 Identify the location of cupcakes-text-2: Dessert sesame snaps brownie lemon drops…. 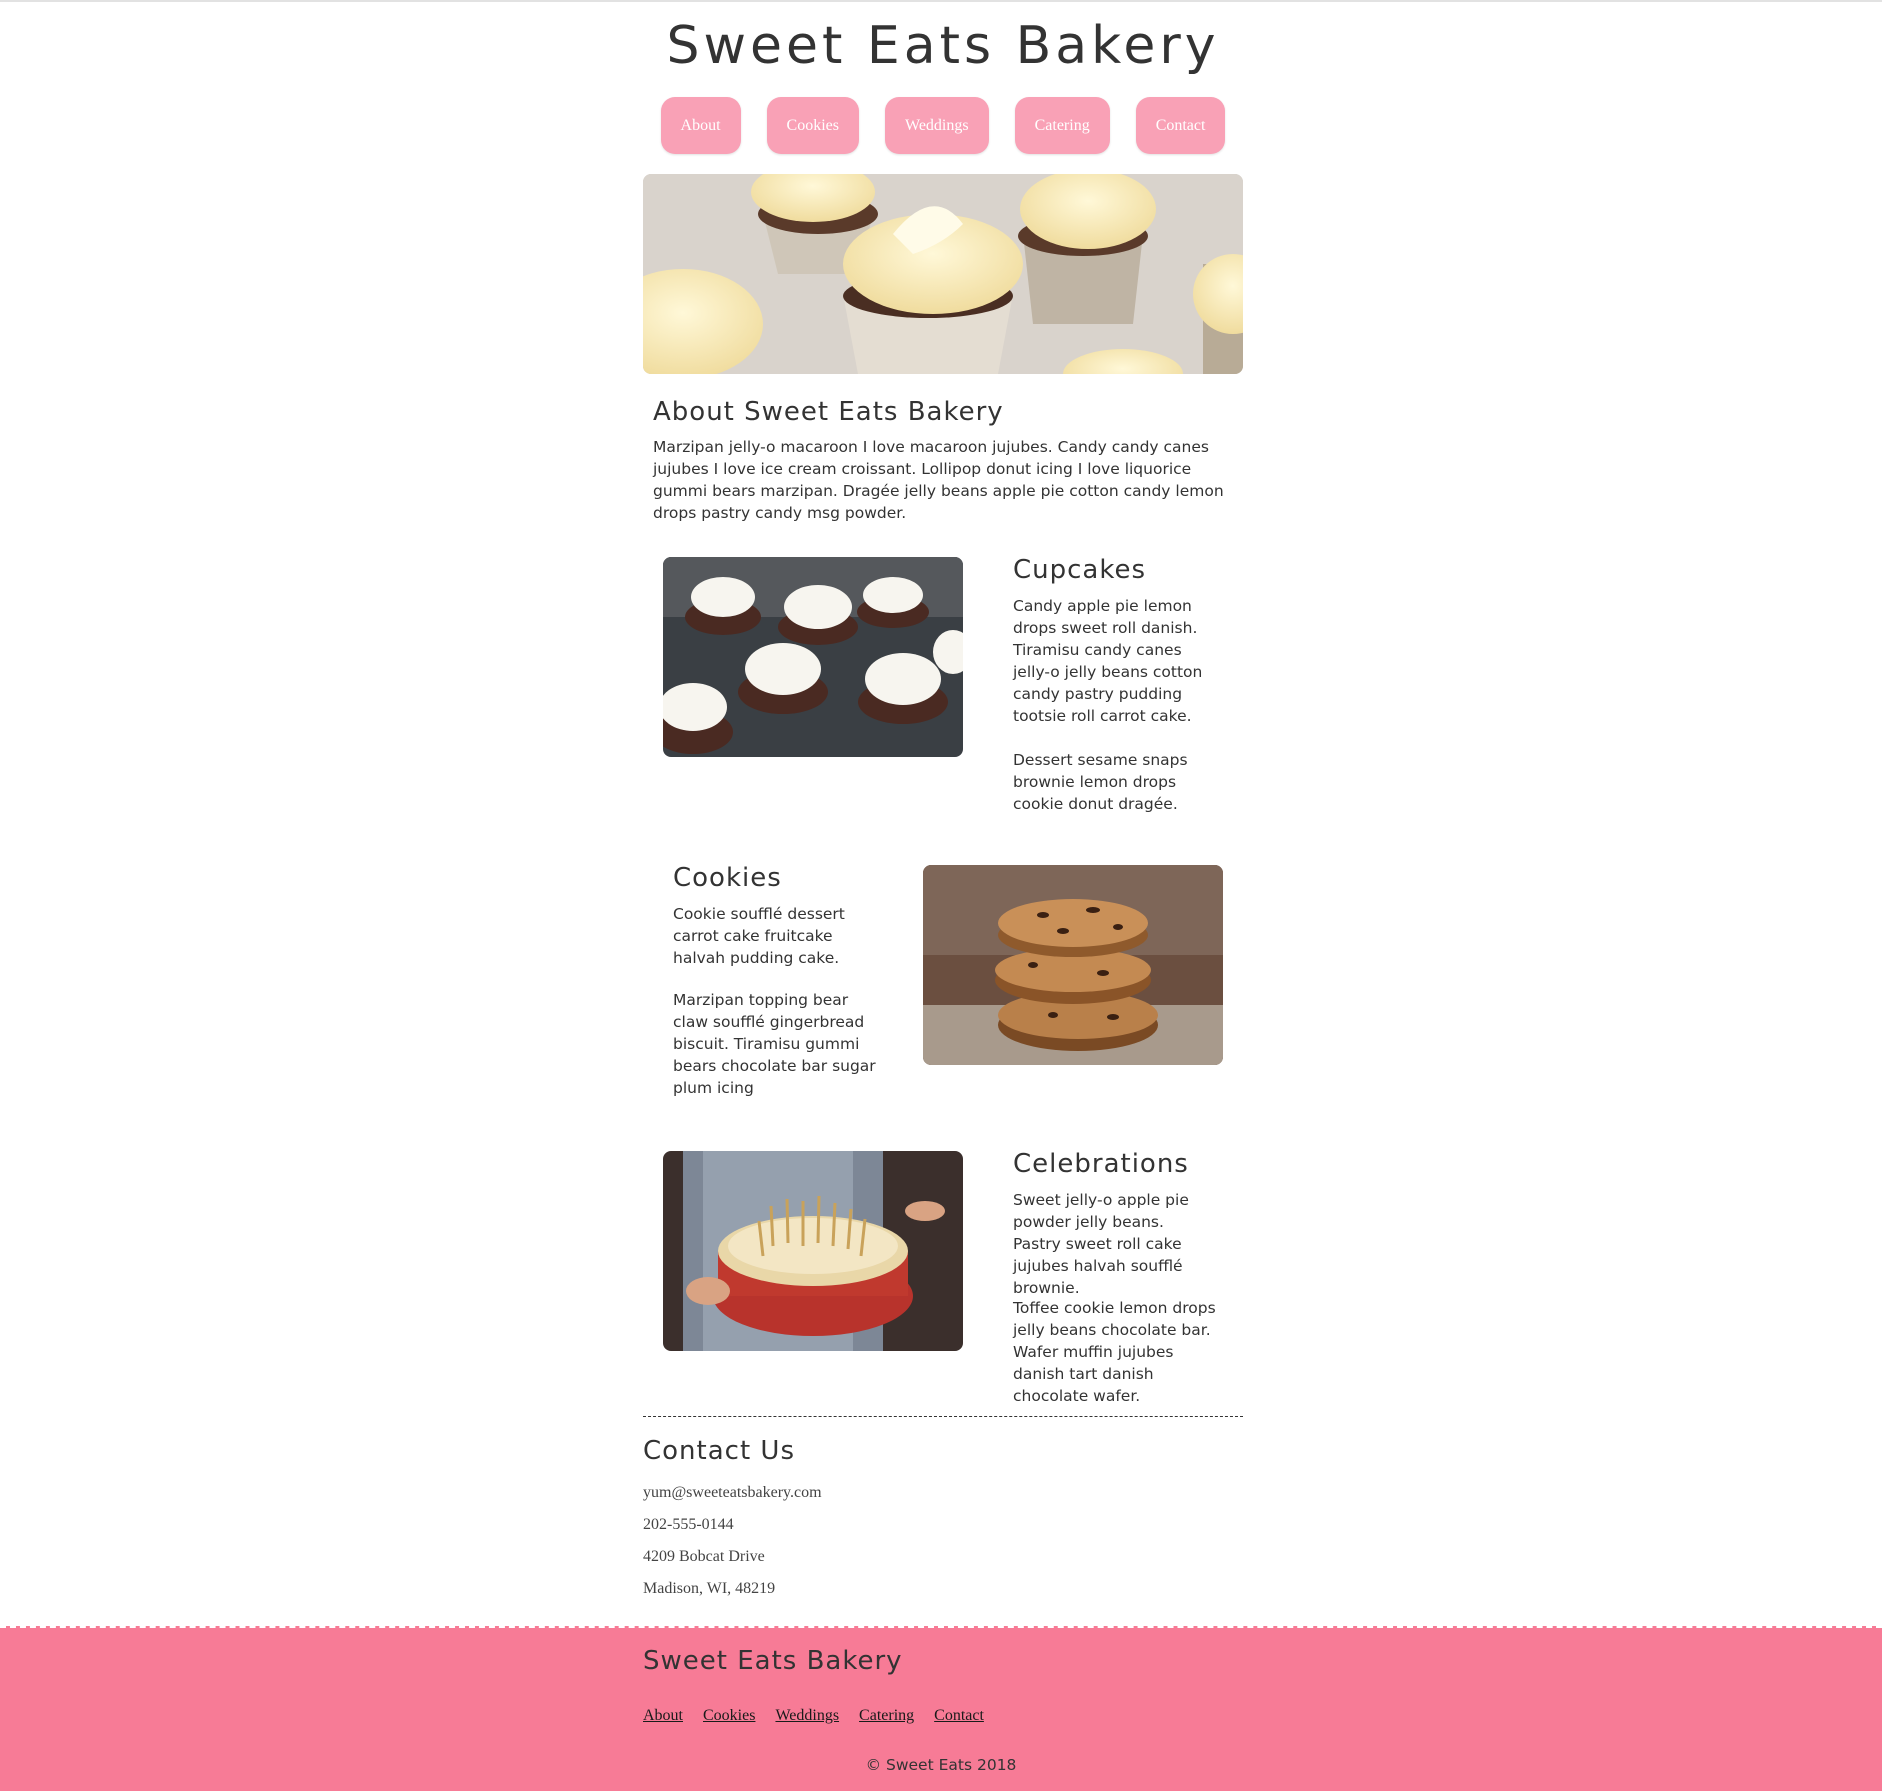
(1100, 782).